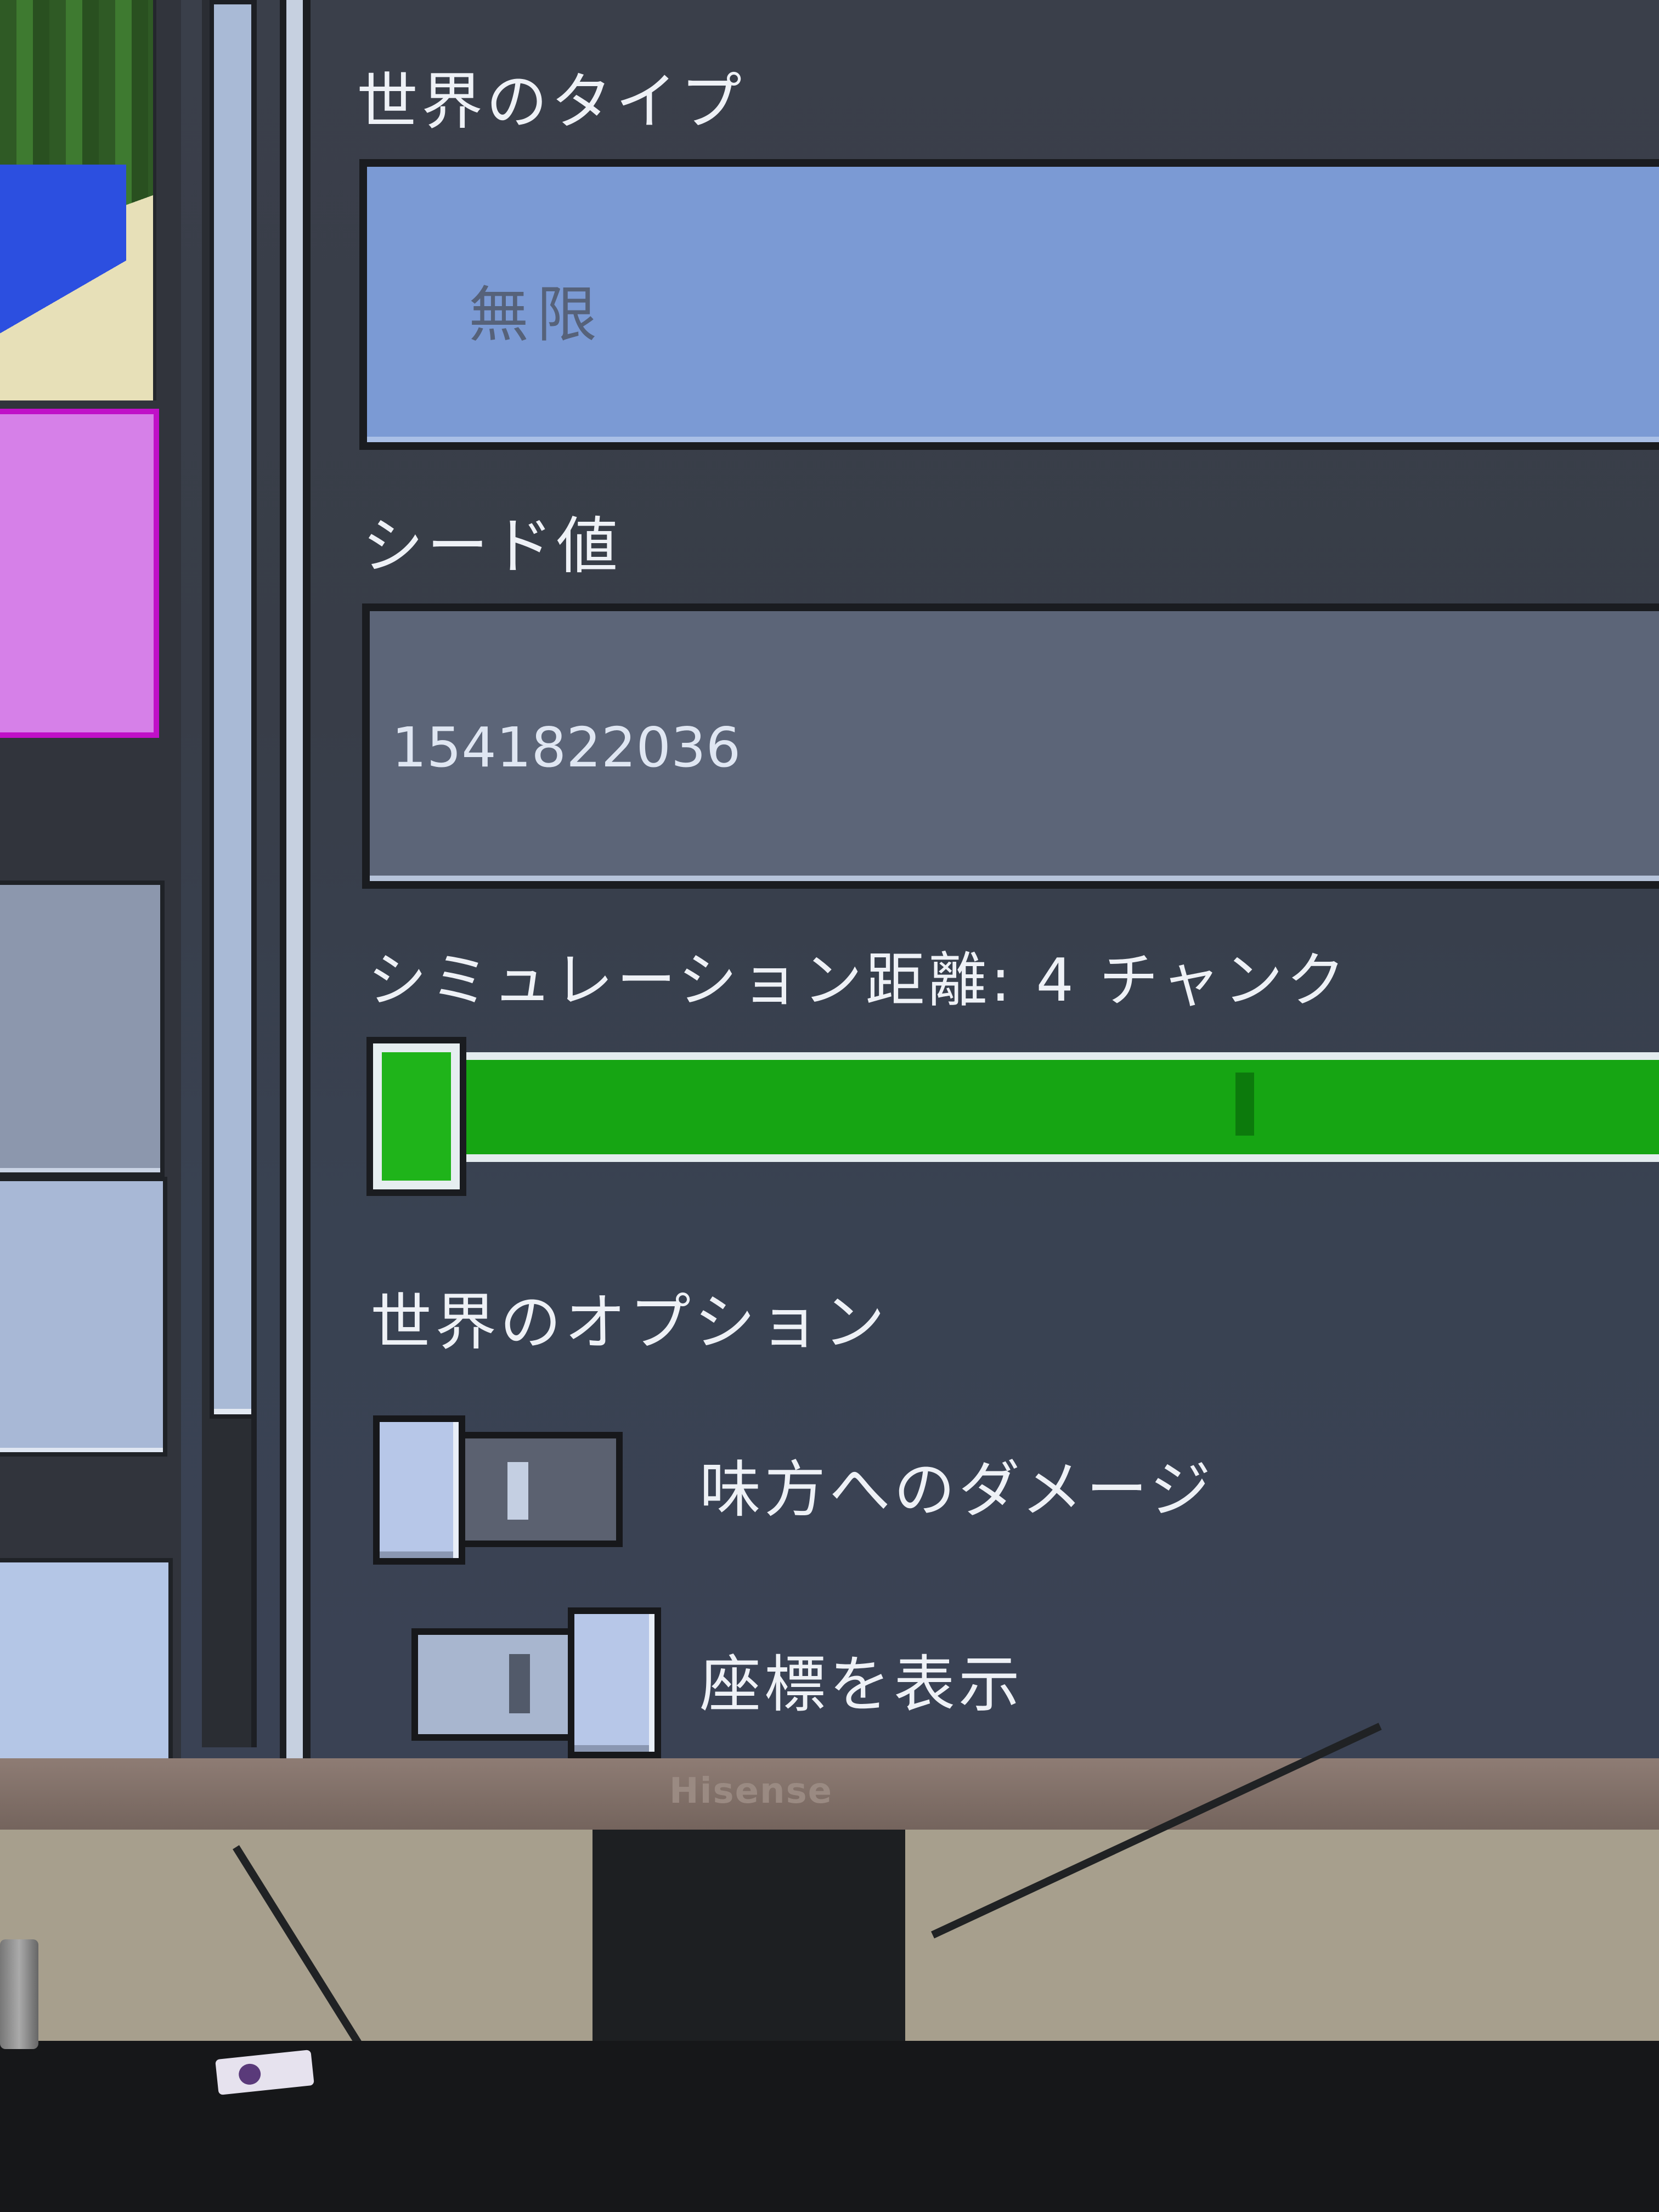 The image size is (1659, 2212). Describe the element at coordinates (491, 546) in the screenshot. I see `seed-label: シード値` at that location.